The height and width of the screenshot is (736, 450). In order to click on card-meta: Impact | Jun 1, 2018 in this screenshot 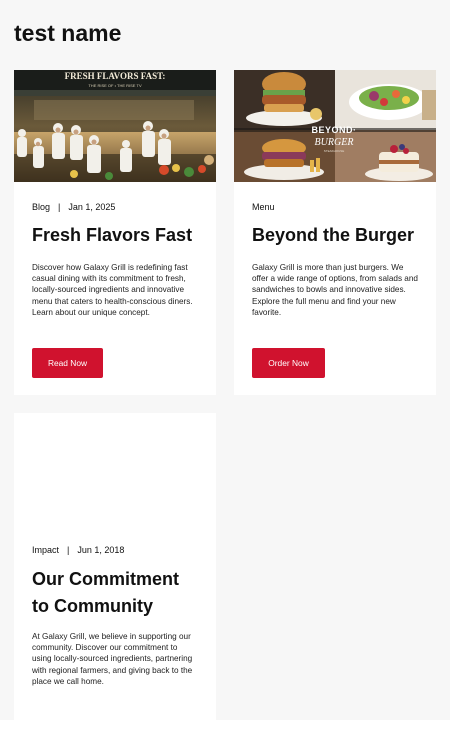, I will do `click(115, 550)`.